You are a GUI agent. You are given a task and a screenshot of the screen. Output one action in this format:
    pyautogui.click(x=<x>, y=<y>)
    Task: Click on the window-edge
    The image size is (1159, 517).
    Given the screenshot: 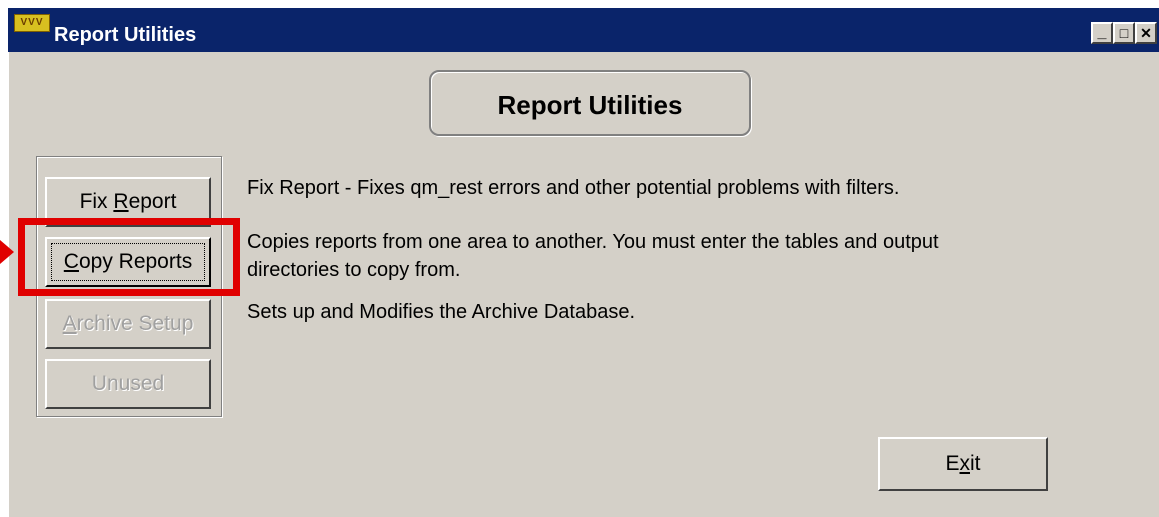 What is the action you would take?
    pyautogui.click(x=4, y=284)
    